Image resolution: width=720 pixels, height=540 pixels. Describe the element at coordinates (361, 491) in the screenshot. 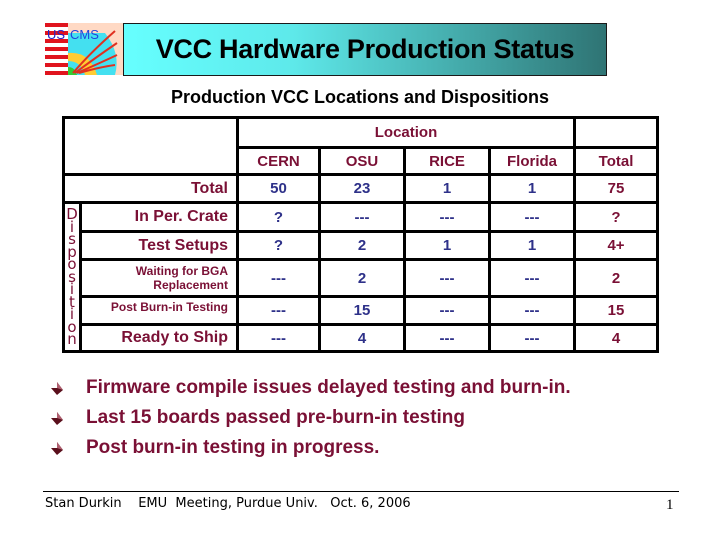

I see `footer-divider` at that location.